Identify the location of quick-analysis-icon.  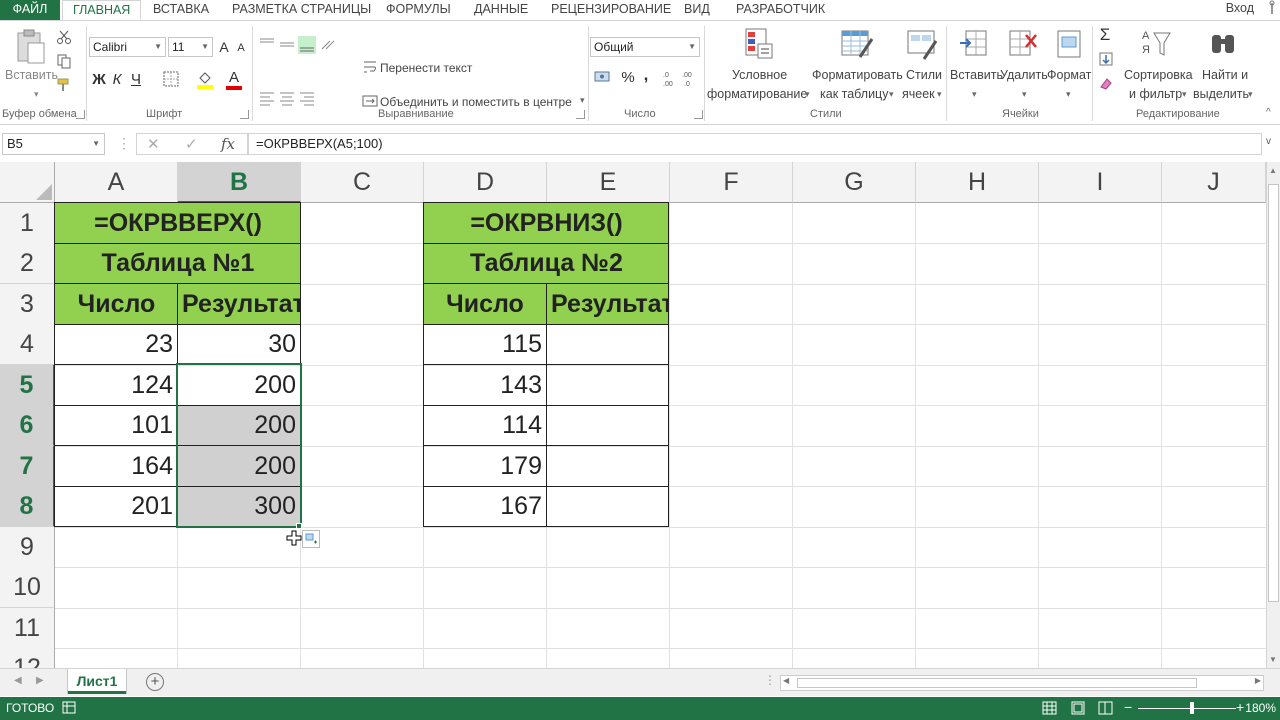
(311, 539).